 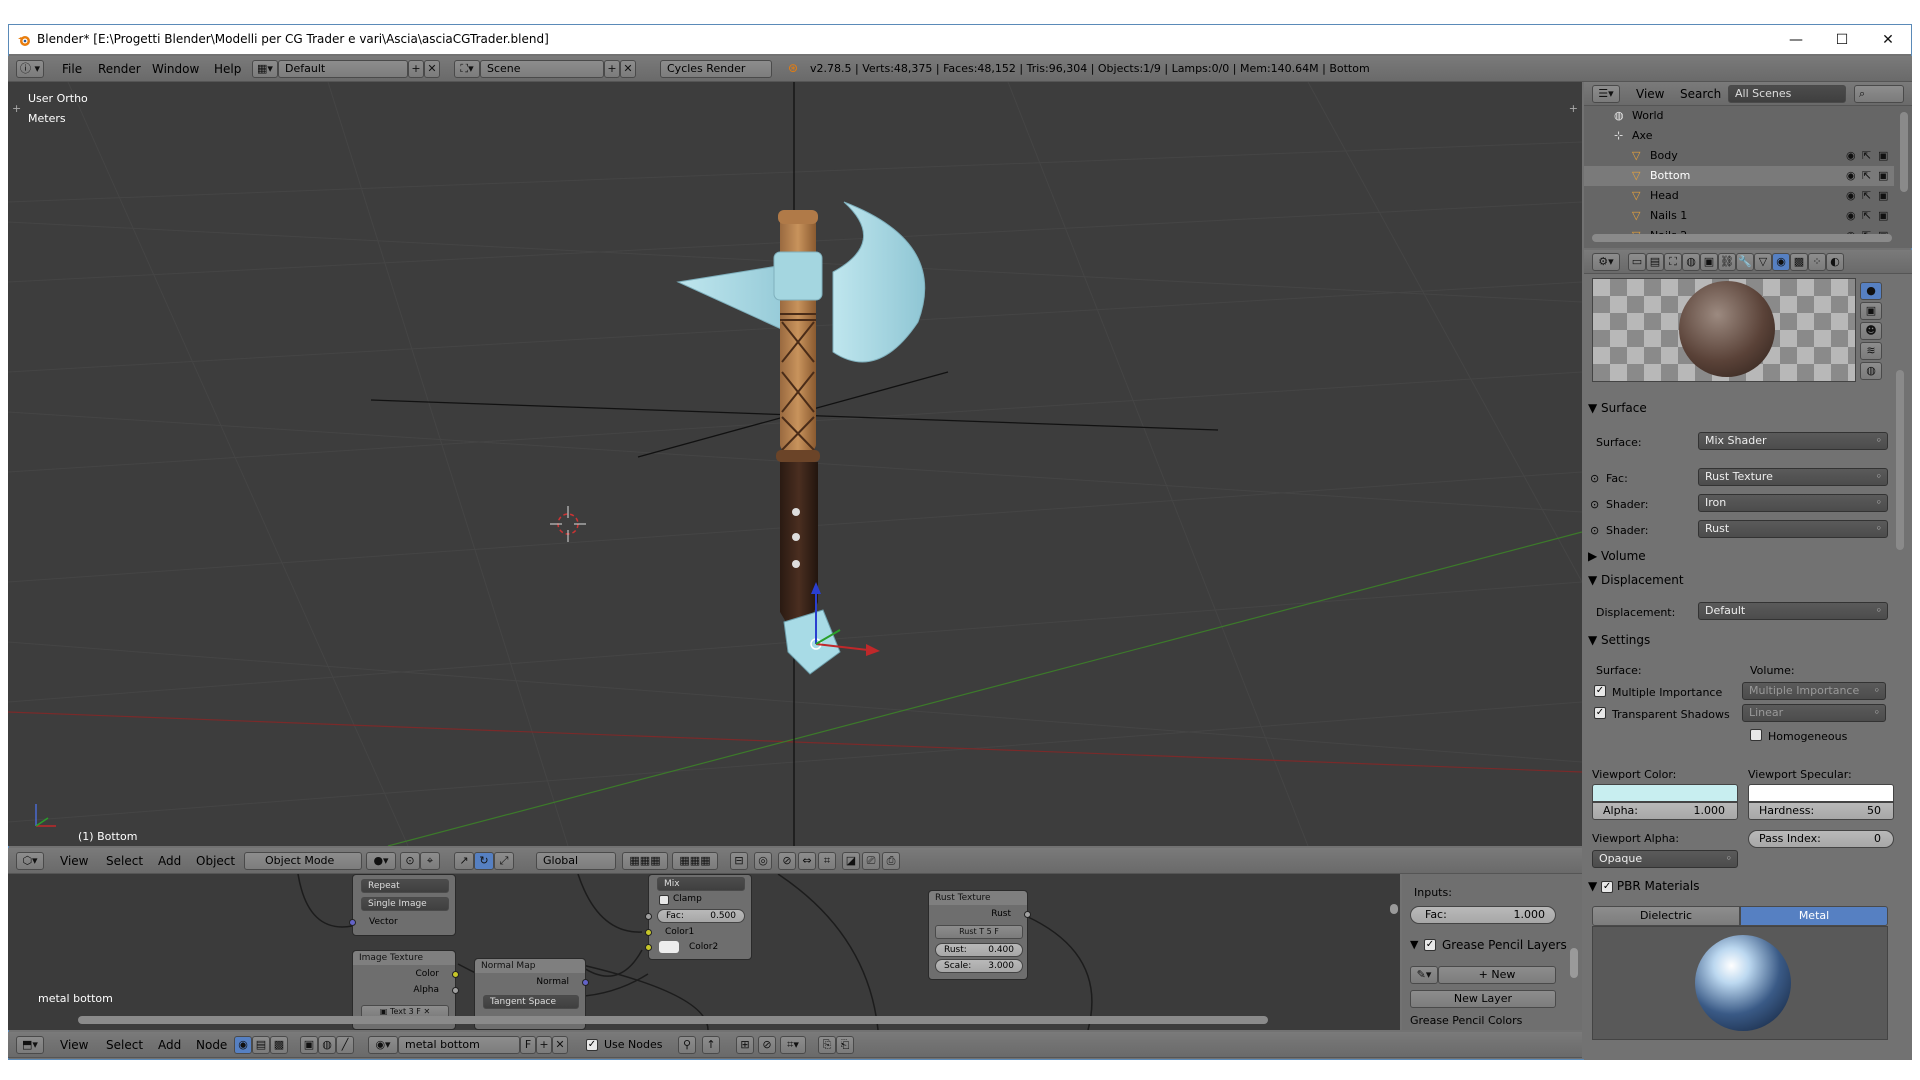 I want to click on proportional-edit-icon: ◎, so click(x=763, y=861).